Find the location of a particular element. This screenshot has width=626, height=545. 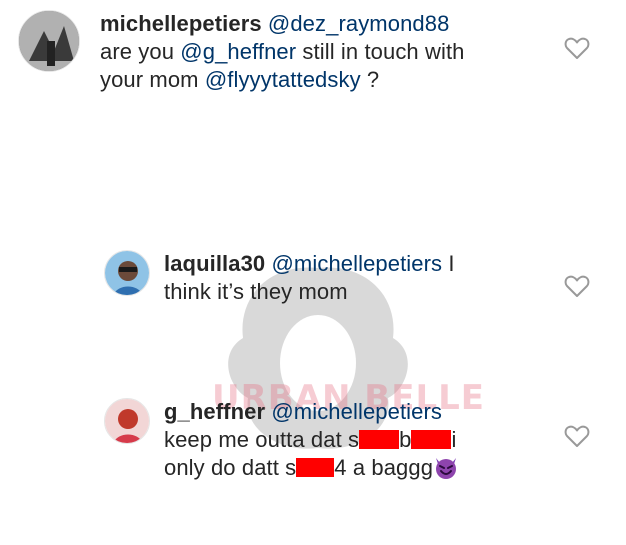

mention-link: @dez_raymond88 is located at coordinates (359, 23).